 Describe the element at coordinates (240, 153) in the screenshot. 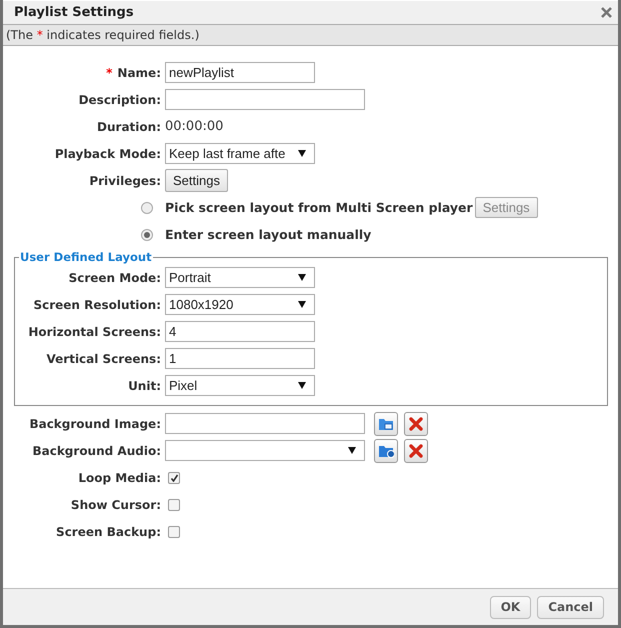

I see `dropdown: Keep last frame afte` at that location.